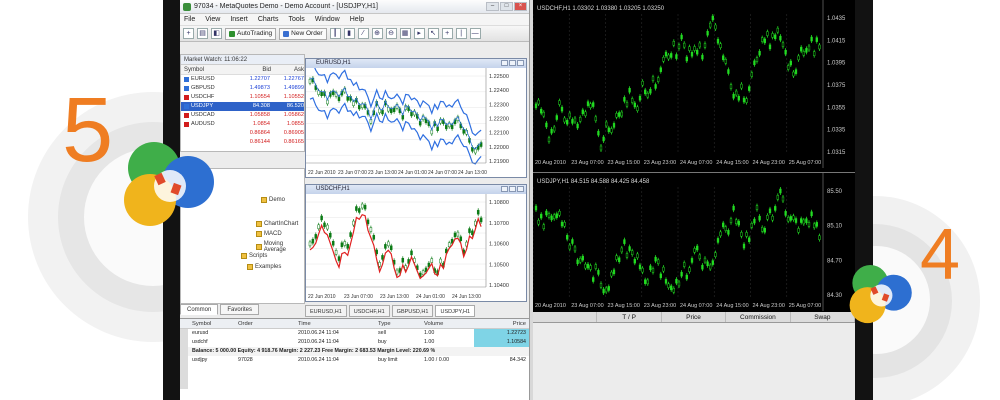 The image size is (1000, 400). Describe the element at coordinates (242, 115) in the screenshot. I see `market-watch-row: USDCAD 1.05858 1.05862` at that location.